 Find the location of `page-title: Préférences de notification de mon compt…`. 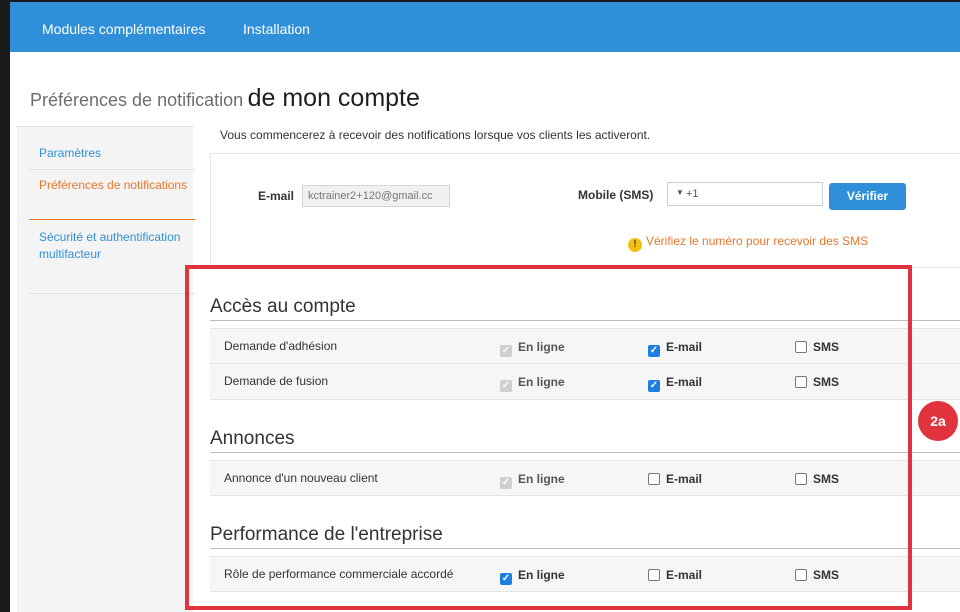

page-title: Préférences de notification de mon compt… is located at coordinates (225, 98).